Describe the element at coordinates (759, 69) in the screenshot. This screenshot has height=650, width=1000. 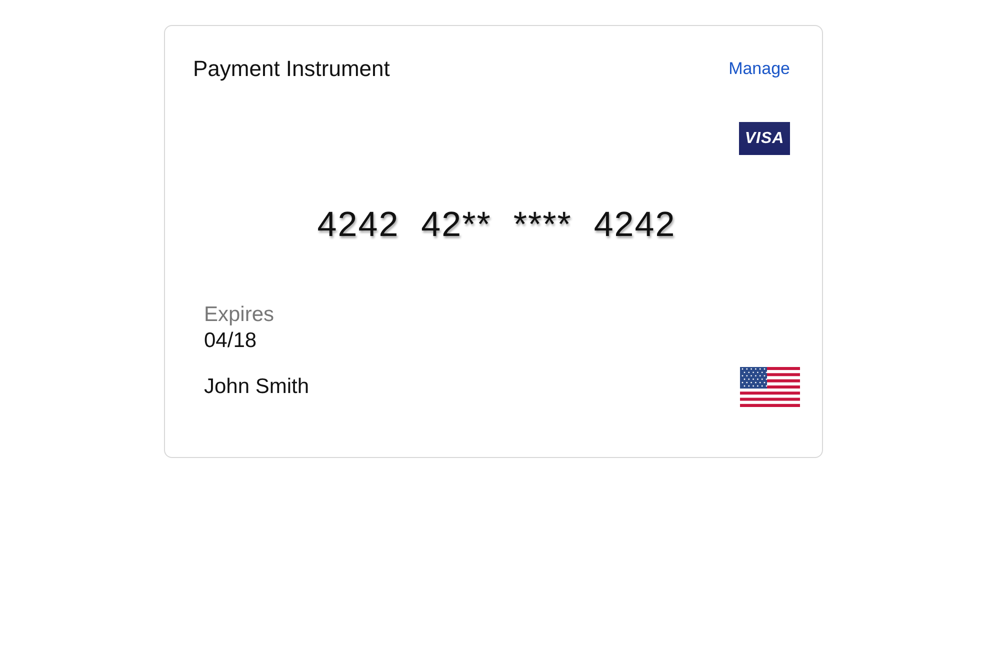
I see `manage-link: Manage` at that location.